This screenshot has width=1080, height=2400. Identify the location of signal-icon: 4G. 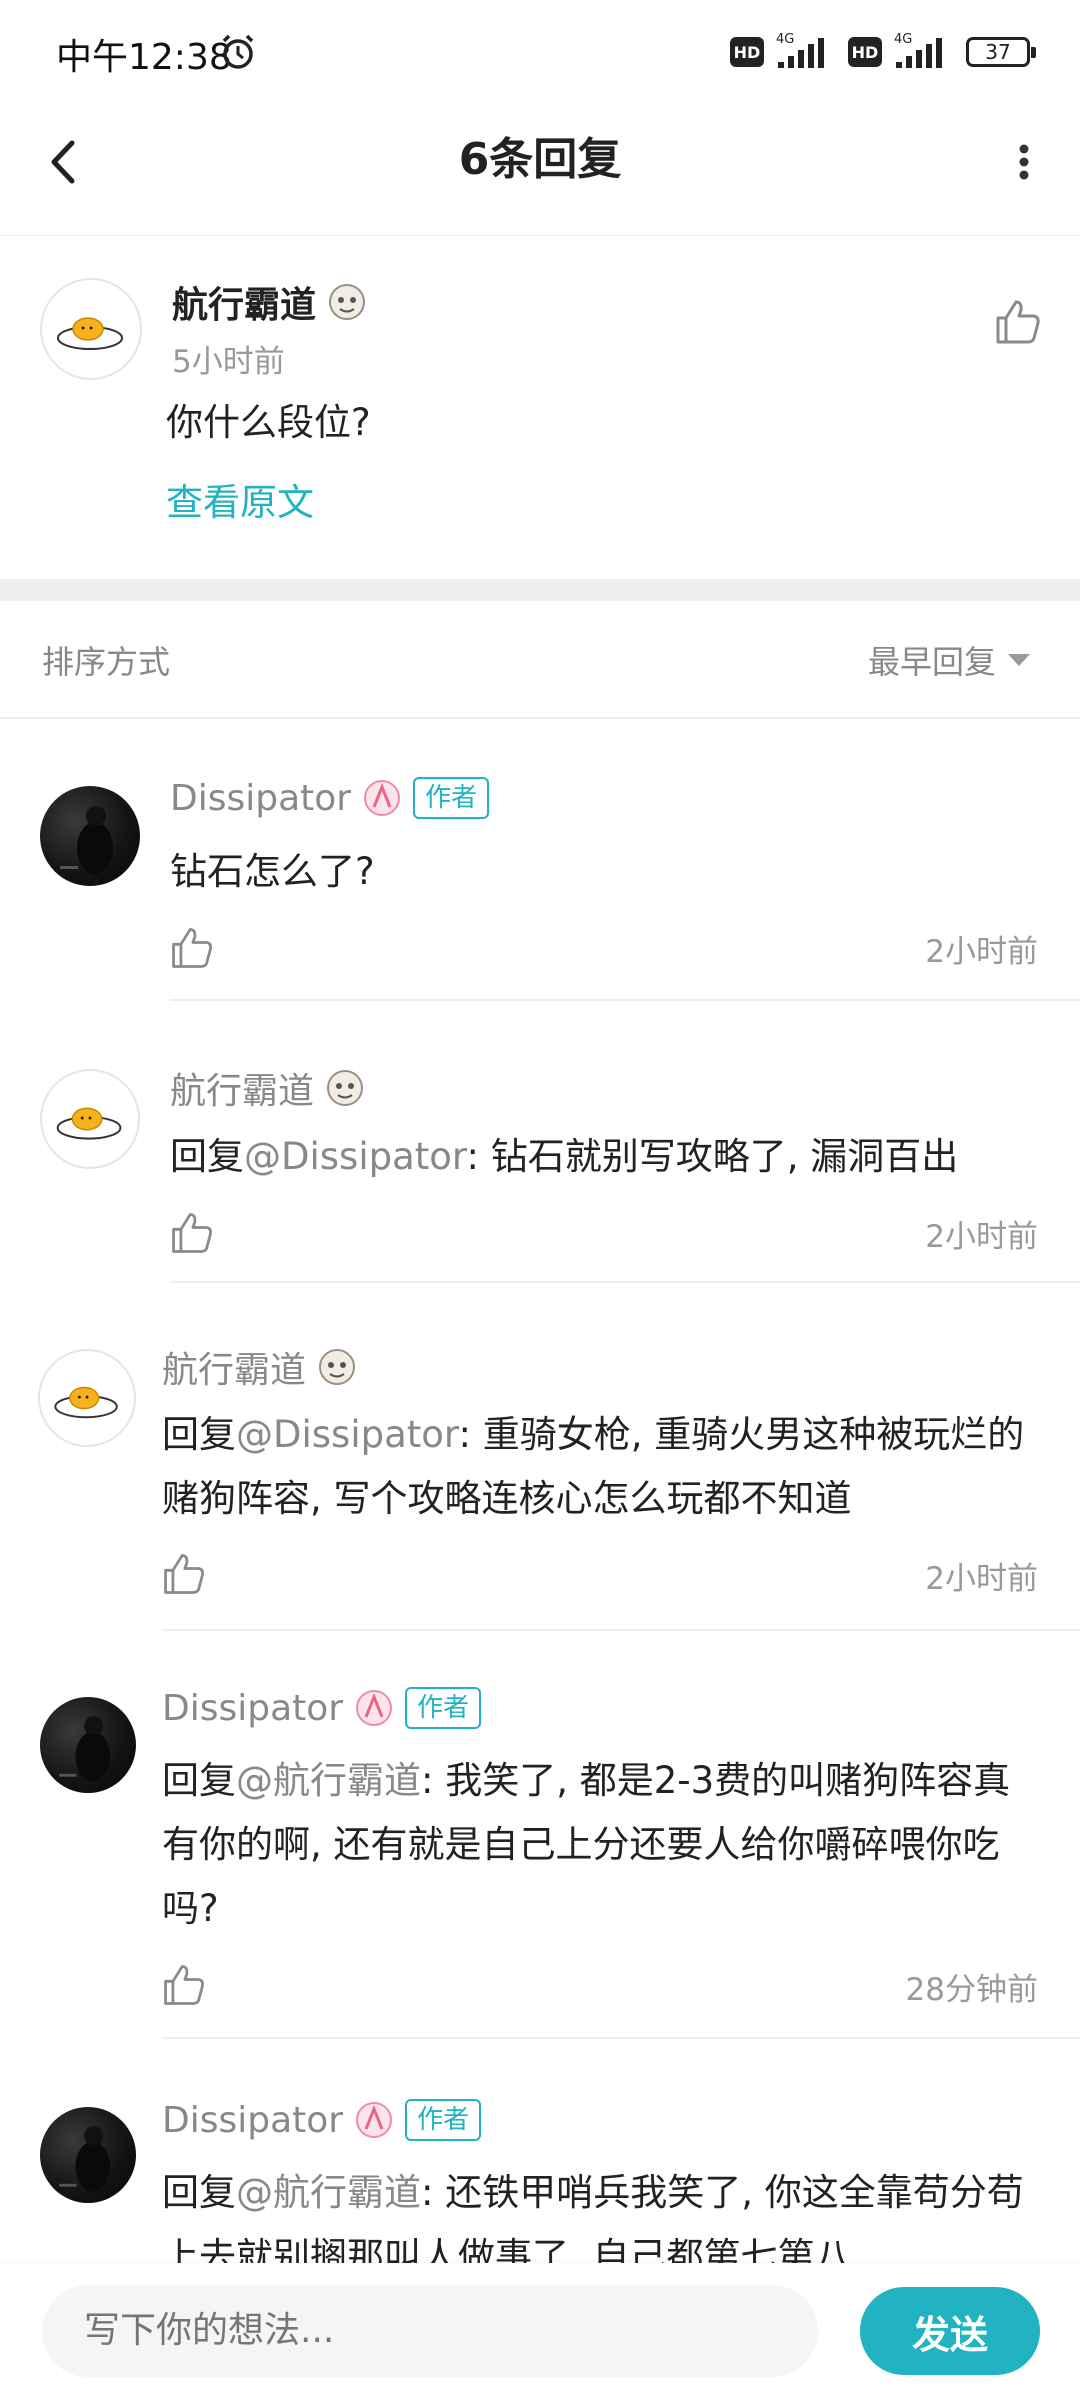
(806, 52).